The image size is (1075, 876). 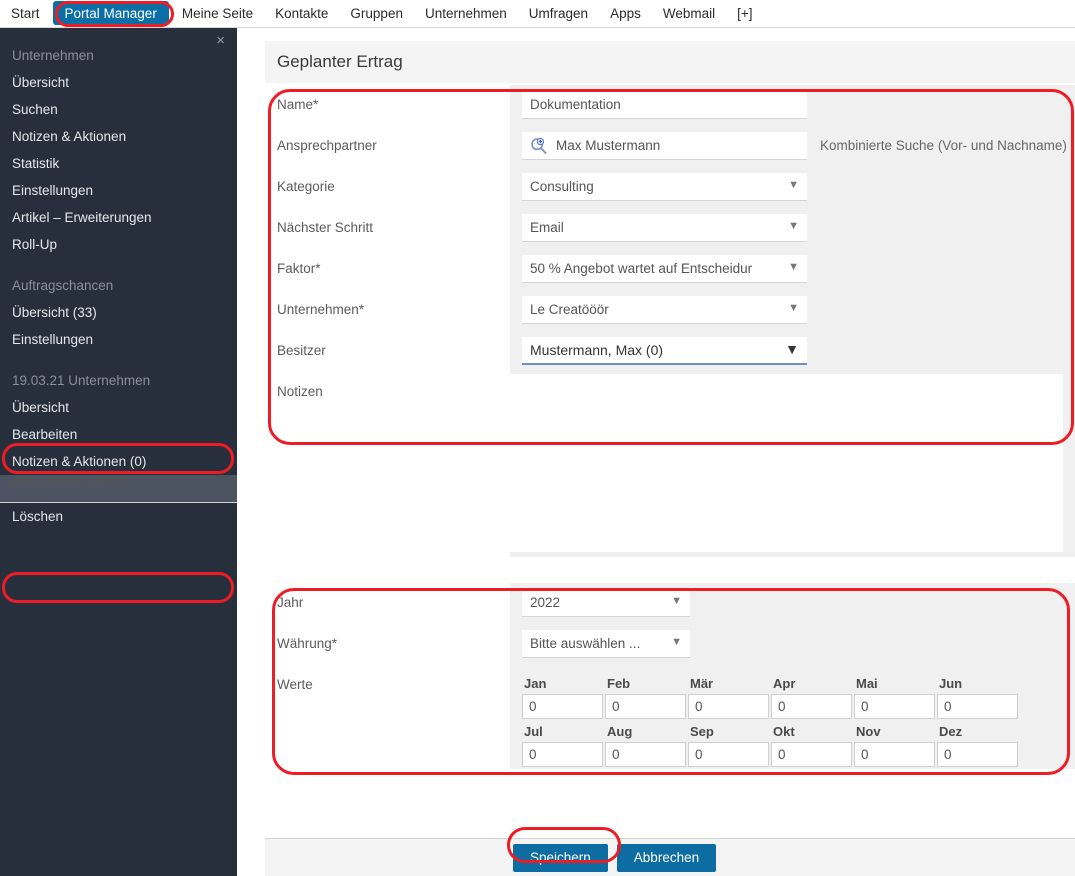 I want to click on name-input, so click(x=664, y=105).